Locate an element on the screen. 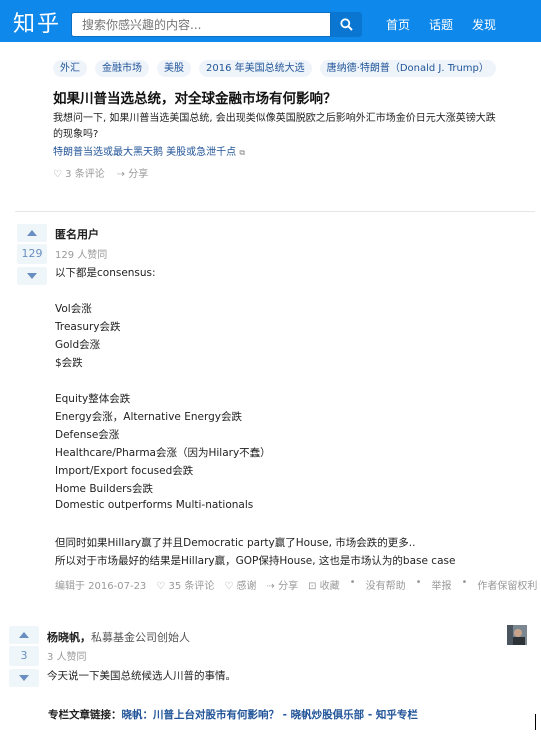  collect-button: ⊡ 收藏 is located at coordinates (324, 584).